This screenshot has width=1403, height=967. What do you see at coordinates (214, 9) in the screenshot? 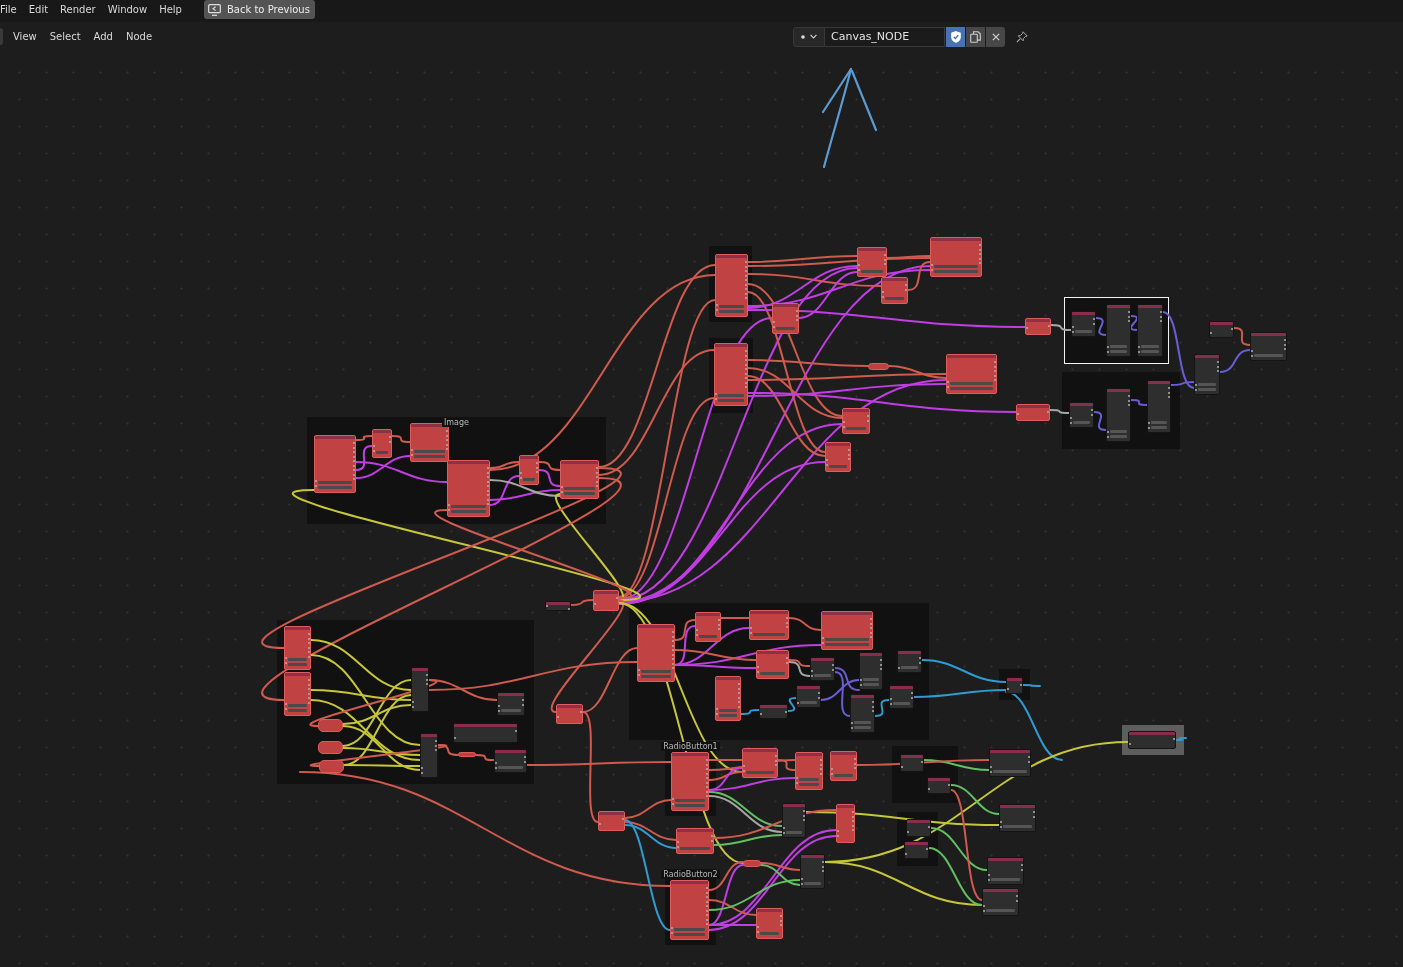
I see `monitor-icon` at bounding box center [214, 9].